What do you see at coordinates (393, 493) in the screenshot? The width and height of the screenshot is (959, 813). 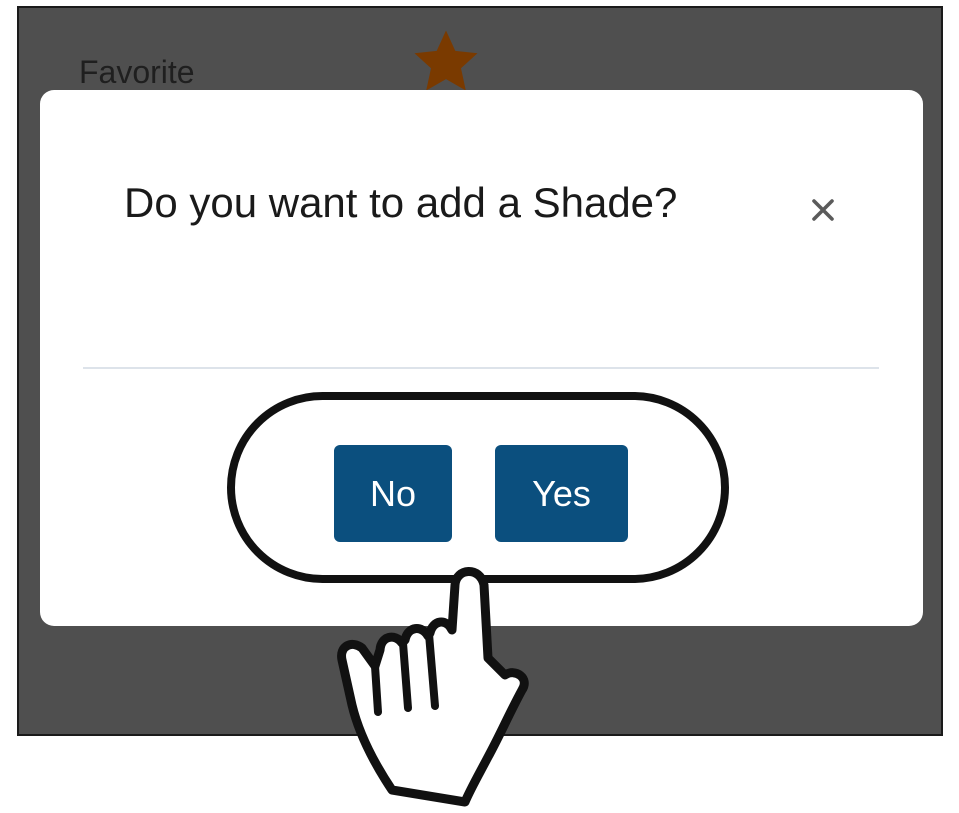 I see `no-button: No` at bounding box center [393, 493].